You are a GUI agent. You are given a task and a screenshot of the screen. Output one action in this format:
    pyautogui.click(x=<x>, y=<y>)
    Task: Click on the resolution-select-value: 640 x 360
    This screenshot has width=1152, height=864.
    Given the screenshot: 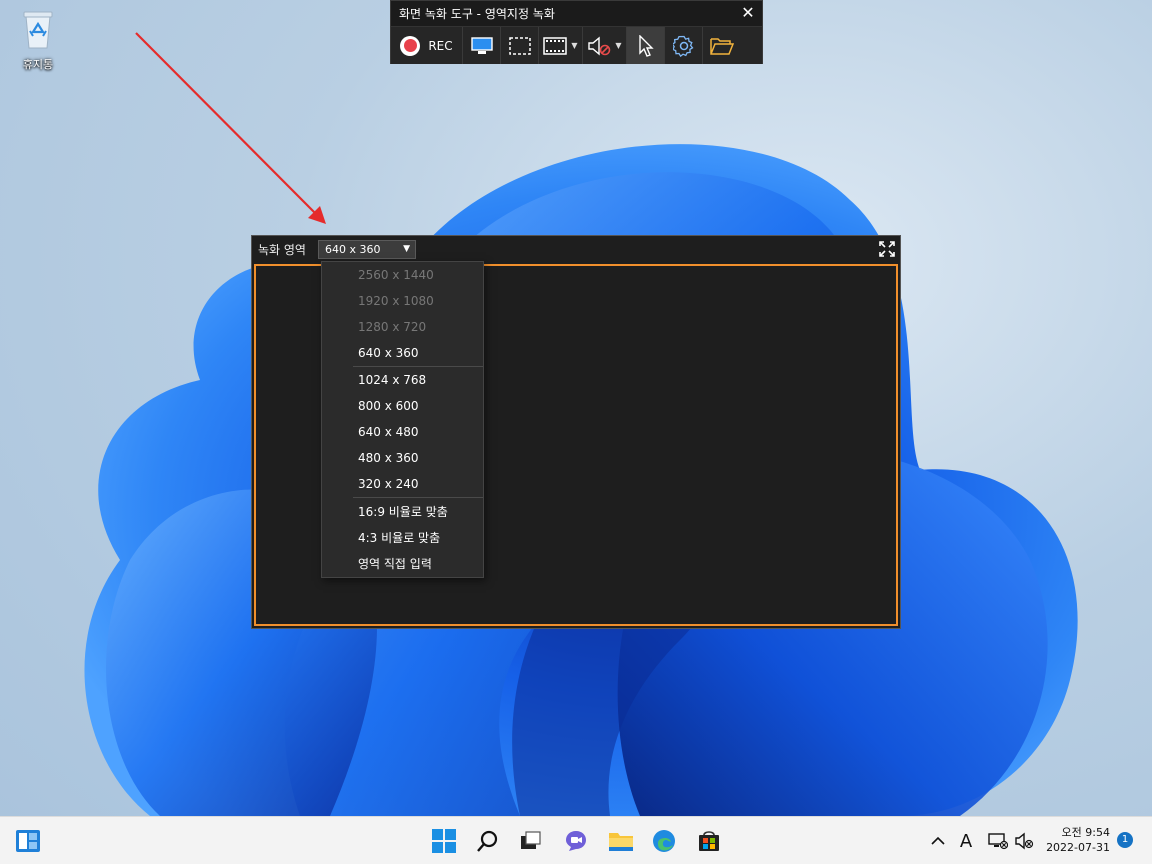 What is the action you would take?
    pyautogui.click(x=352, y=249)
    